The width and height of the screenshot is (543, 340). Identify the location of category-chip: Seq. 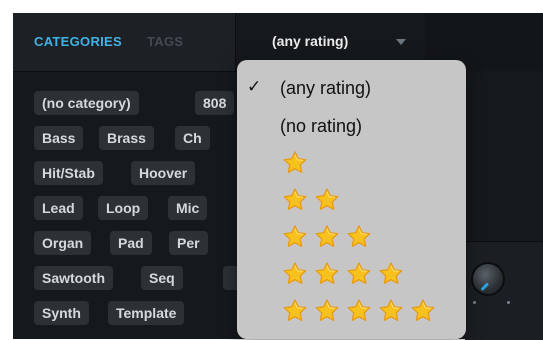
(162, 278).